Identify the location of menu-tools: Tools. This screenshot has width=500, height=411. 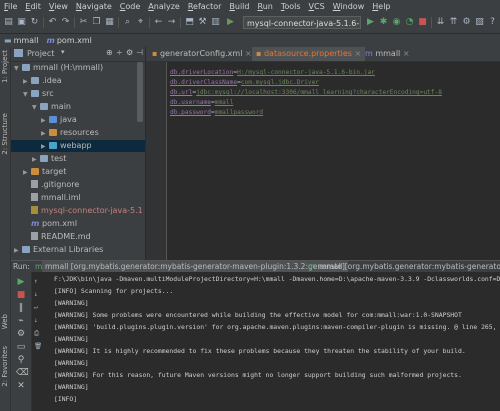
(291, 6).